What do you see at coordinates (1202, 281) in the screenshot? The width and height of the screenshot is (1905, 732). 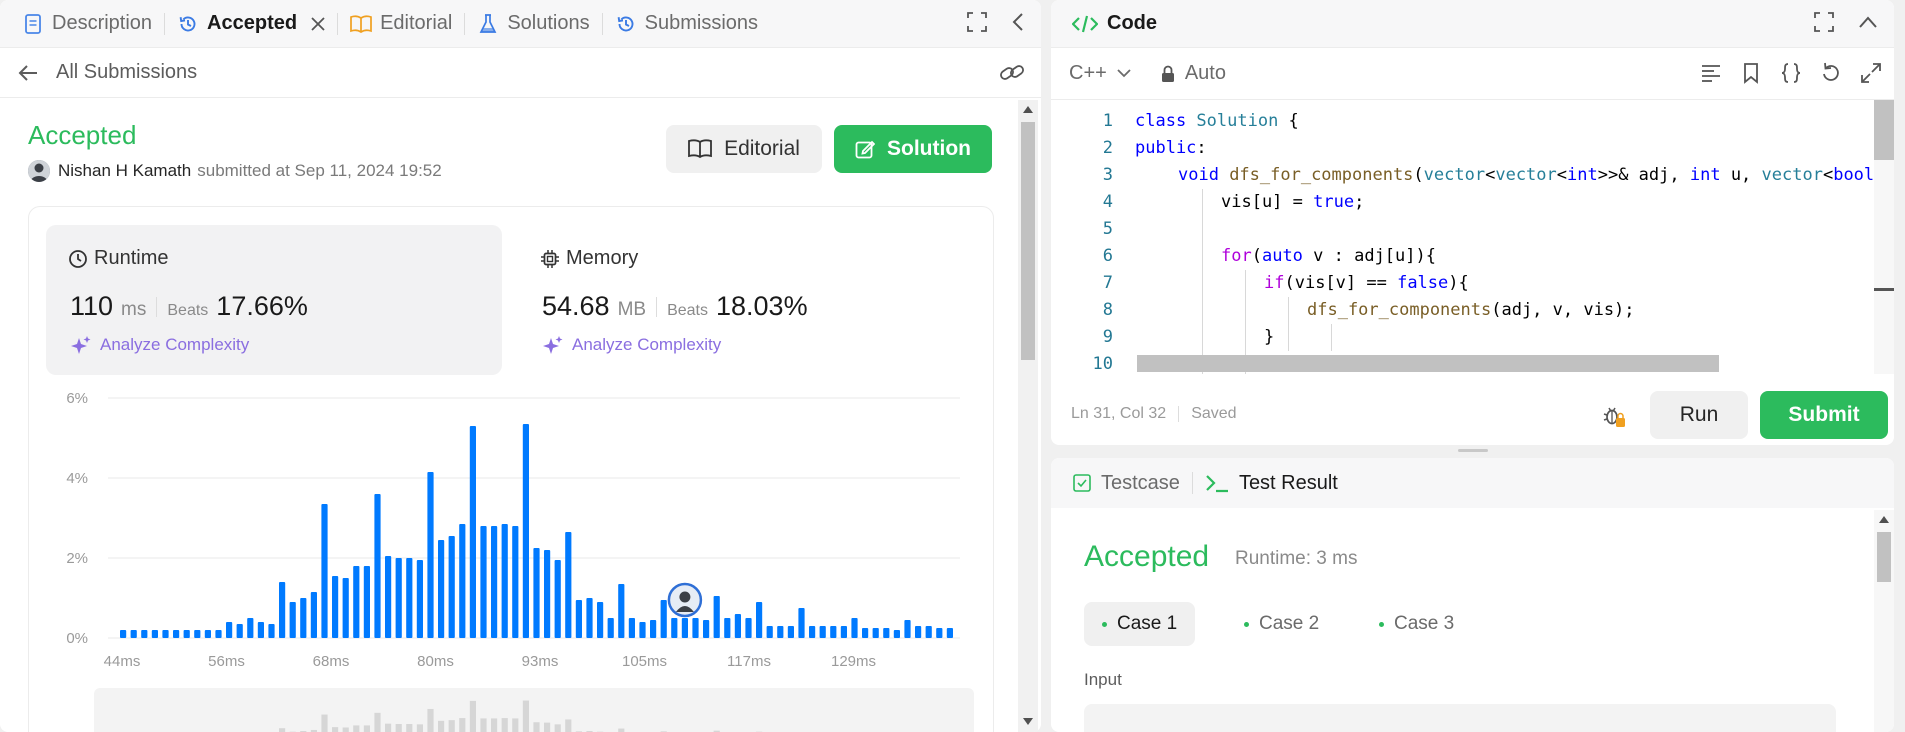 I see `indent-guide` at bounding box center [1202, 281].